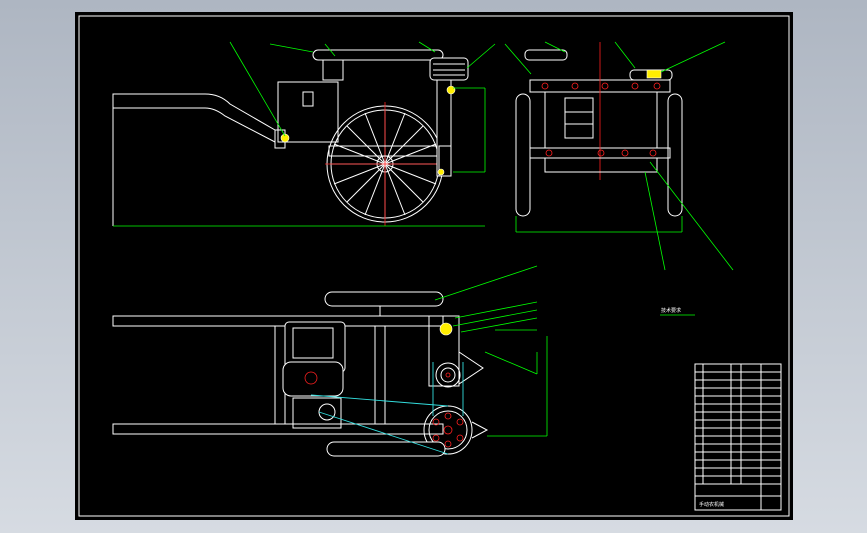 This screenshot has height=533, width=867. I want to click on title-text: 手动农机械, so click(711, 504).